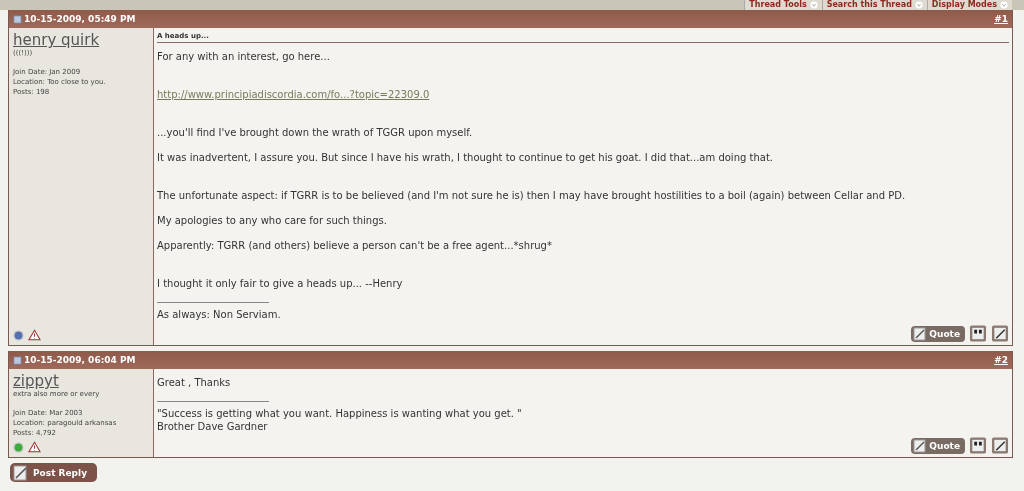 This screenshot has width=1024, height=491. I want to click on post-text: Apparently: TGRR (and others) believe a person can't be a free agent...*shrug*, so click(354, 245).